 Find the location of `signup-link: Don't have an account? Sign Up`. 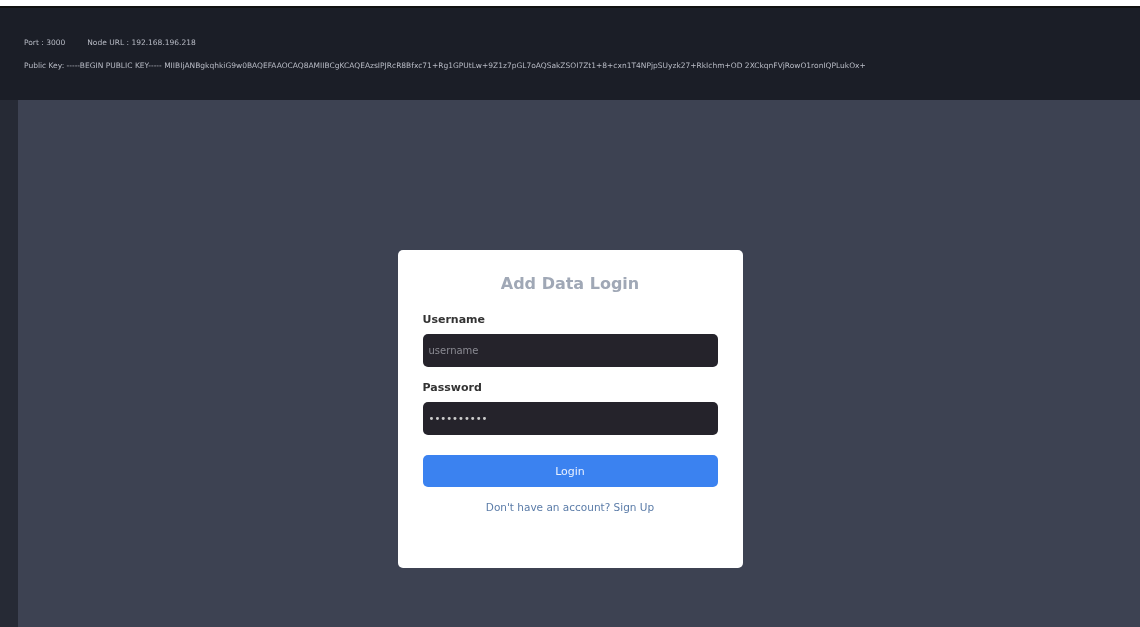

signup-link: Don't have an account? Sign Up is located at coordinates (570, 507).